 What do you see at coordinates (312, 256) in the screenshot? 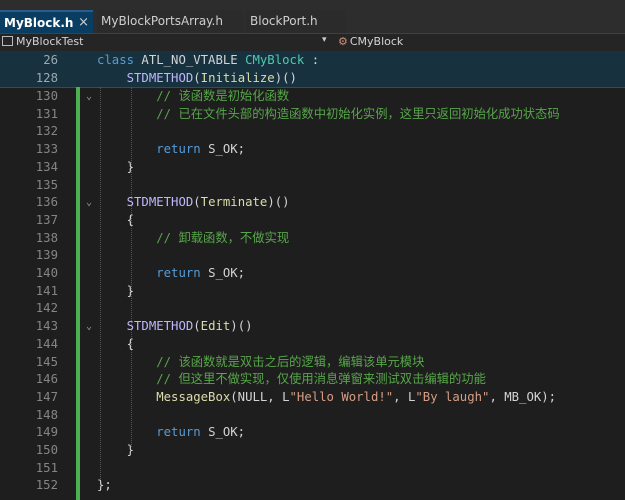
I see `code-line: 139` at bounding box center [312, 256].